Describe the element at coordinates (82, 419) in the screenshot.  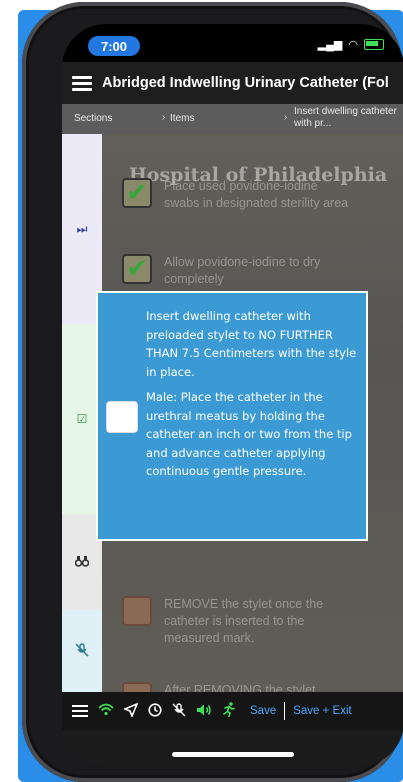
I see `checkbox-icon: ☑` at that location.